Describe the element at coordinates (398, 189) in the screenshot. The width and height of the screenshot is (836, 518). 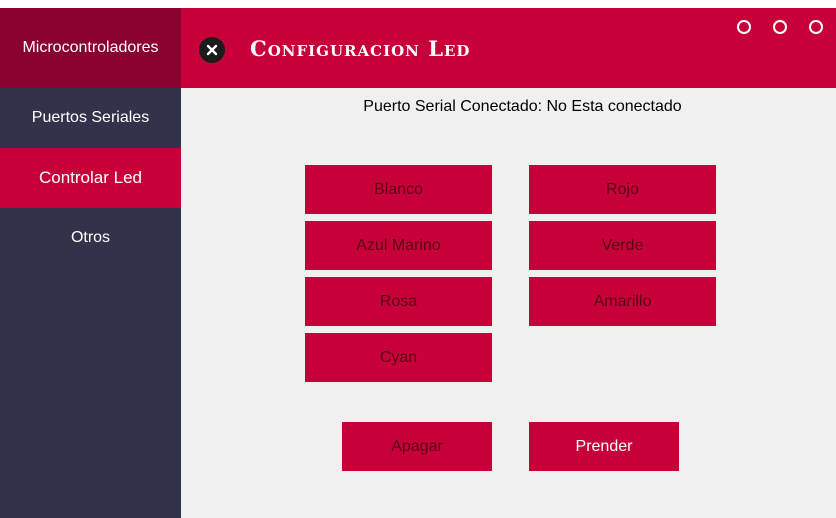
I see `color-button-blanco: Blanco` at that location.